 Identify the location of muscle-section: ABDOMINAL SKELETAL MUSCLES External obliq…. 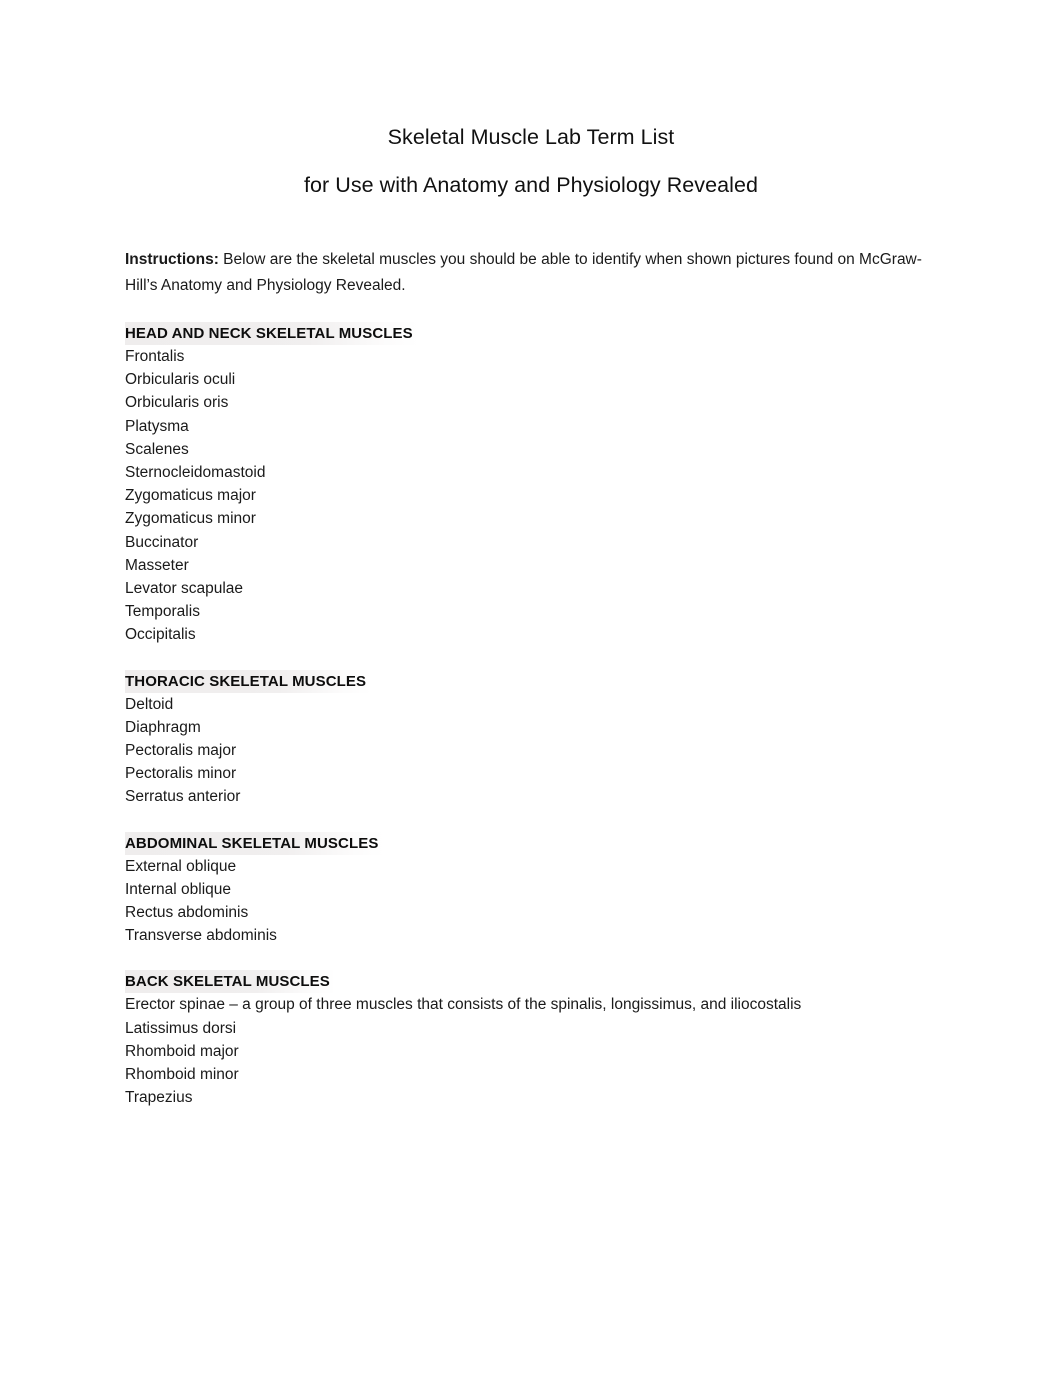
(531, 889).